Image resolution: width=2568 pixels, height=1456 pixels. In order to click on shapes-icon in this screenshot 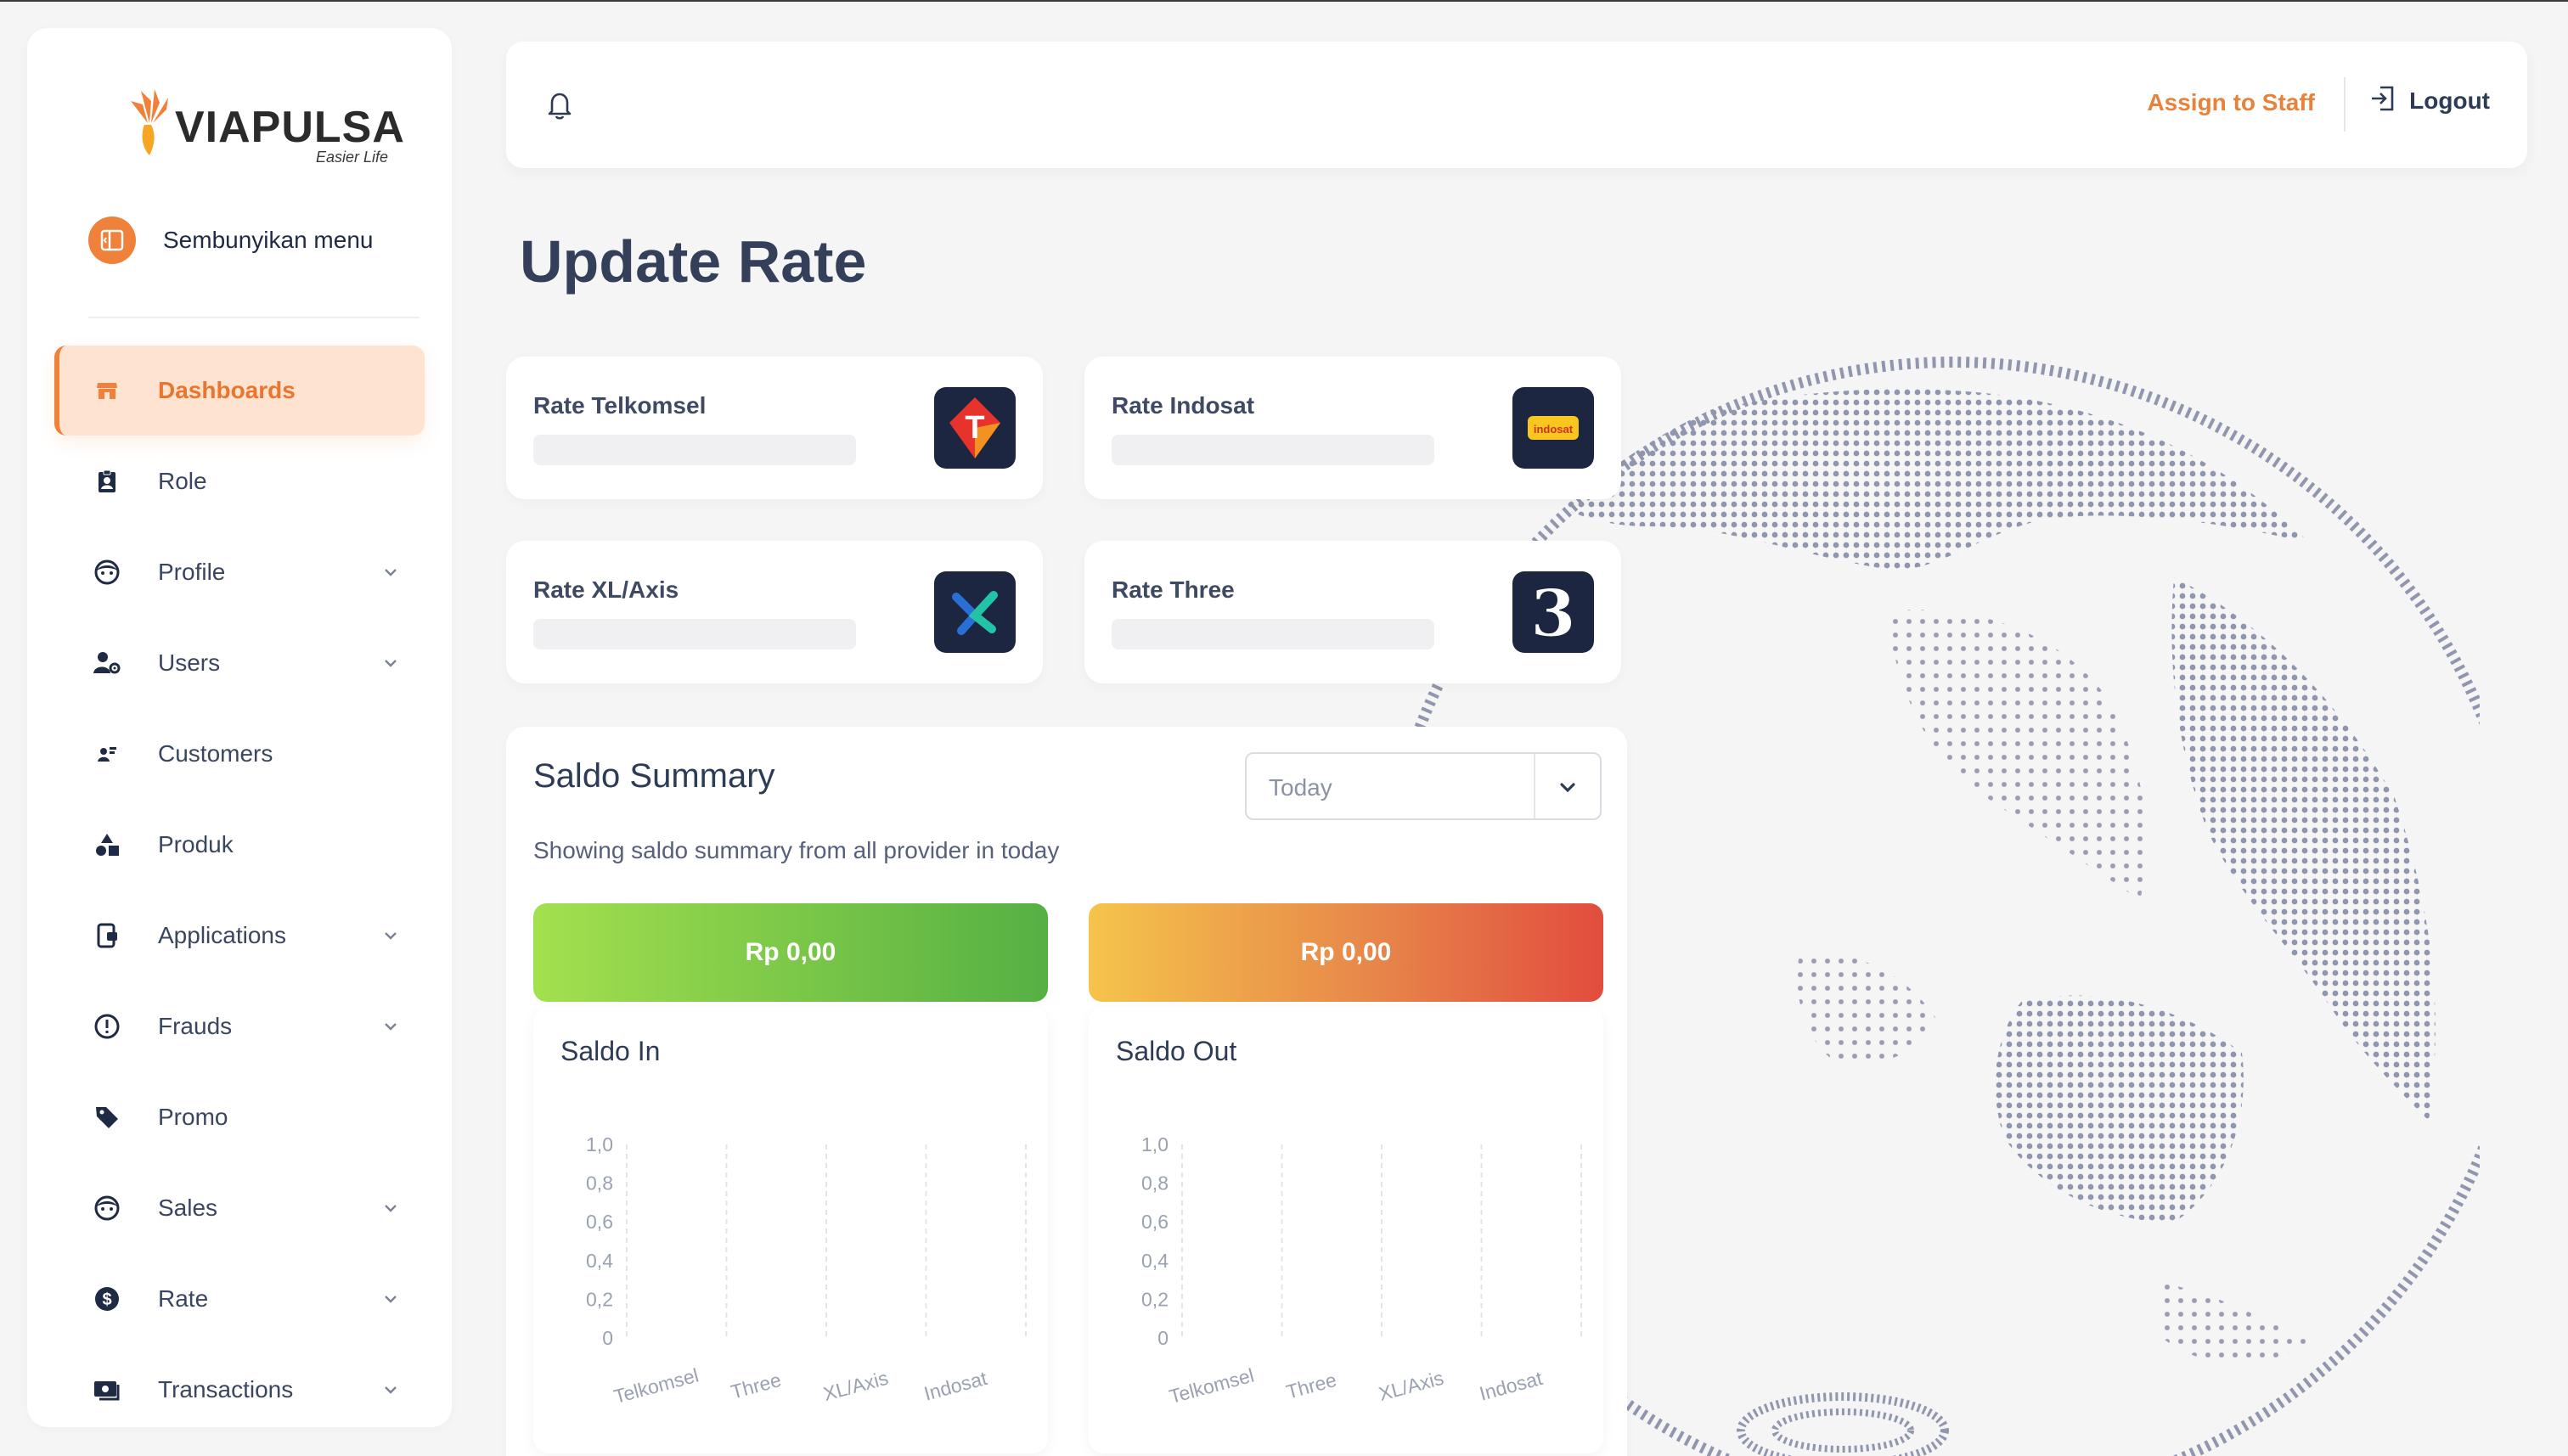, I will do `click(107, 845)`.